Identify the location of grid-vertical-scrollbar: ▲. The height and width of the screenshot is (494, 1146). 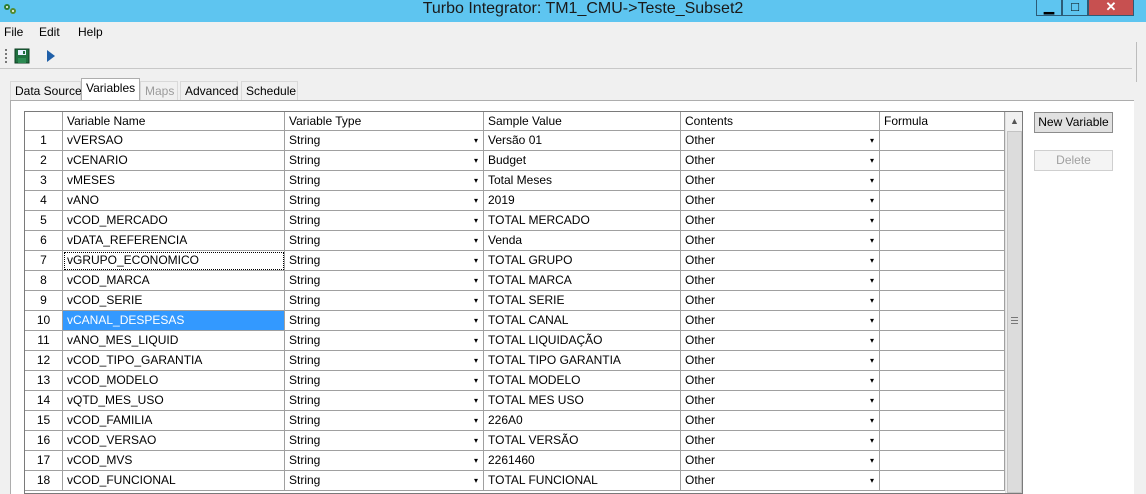
(1013, 302).